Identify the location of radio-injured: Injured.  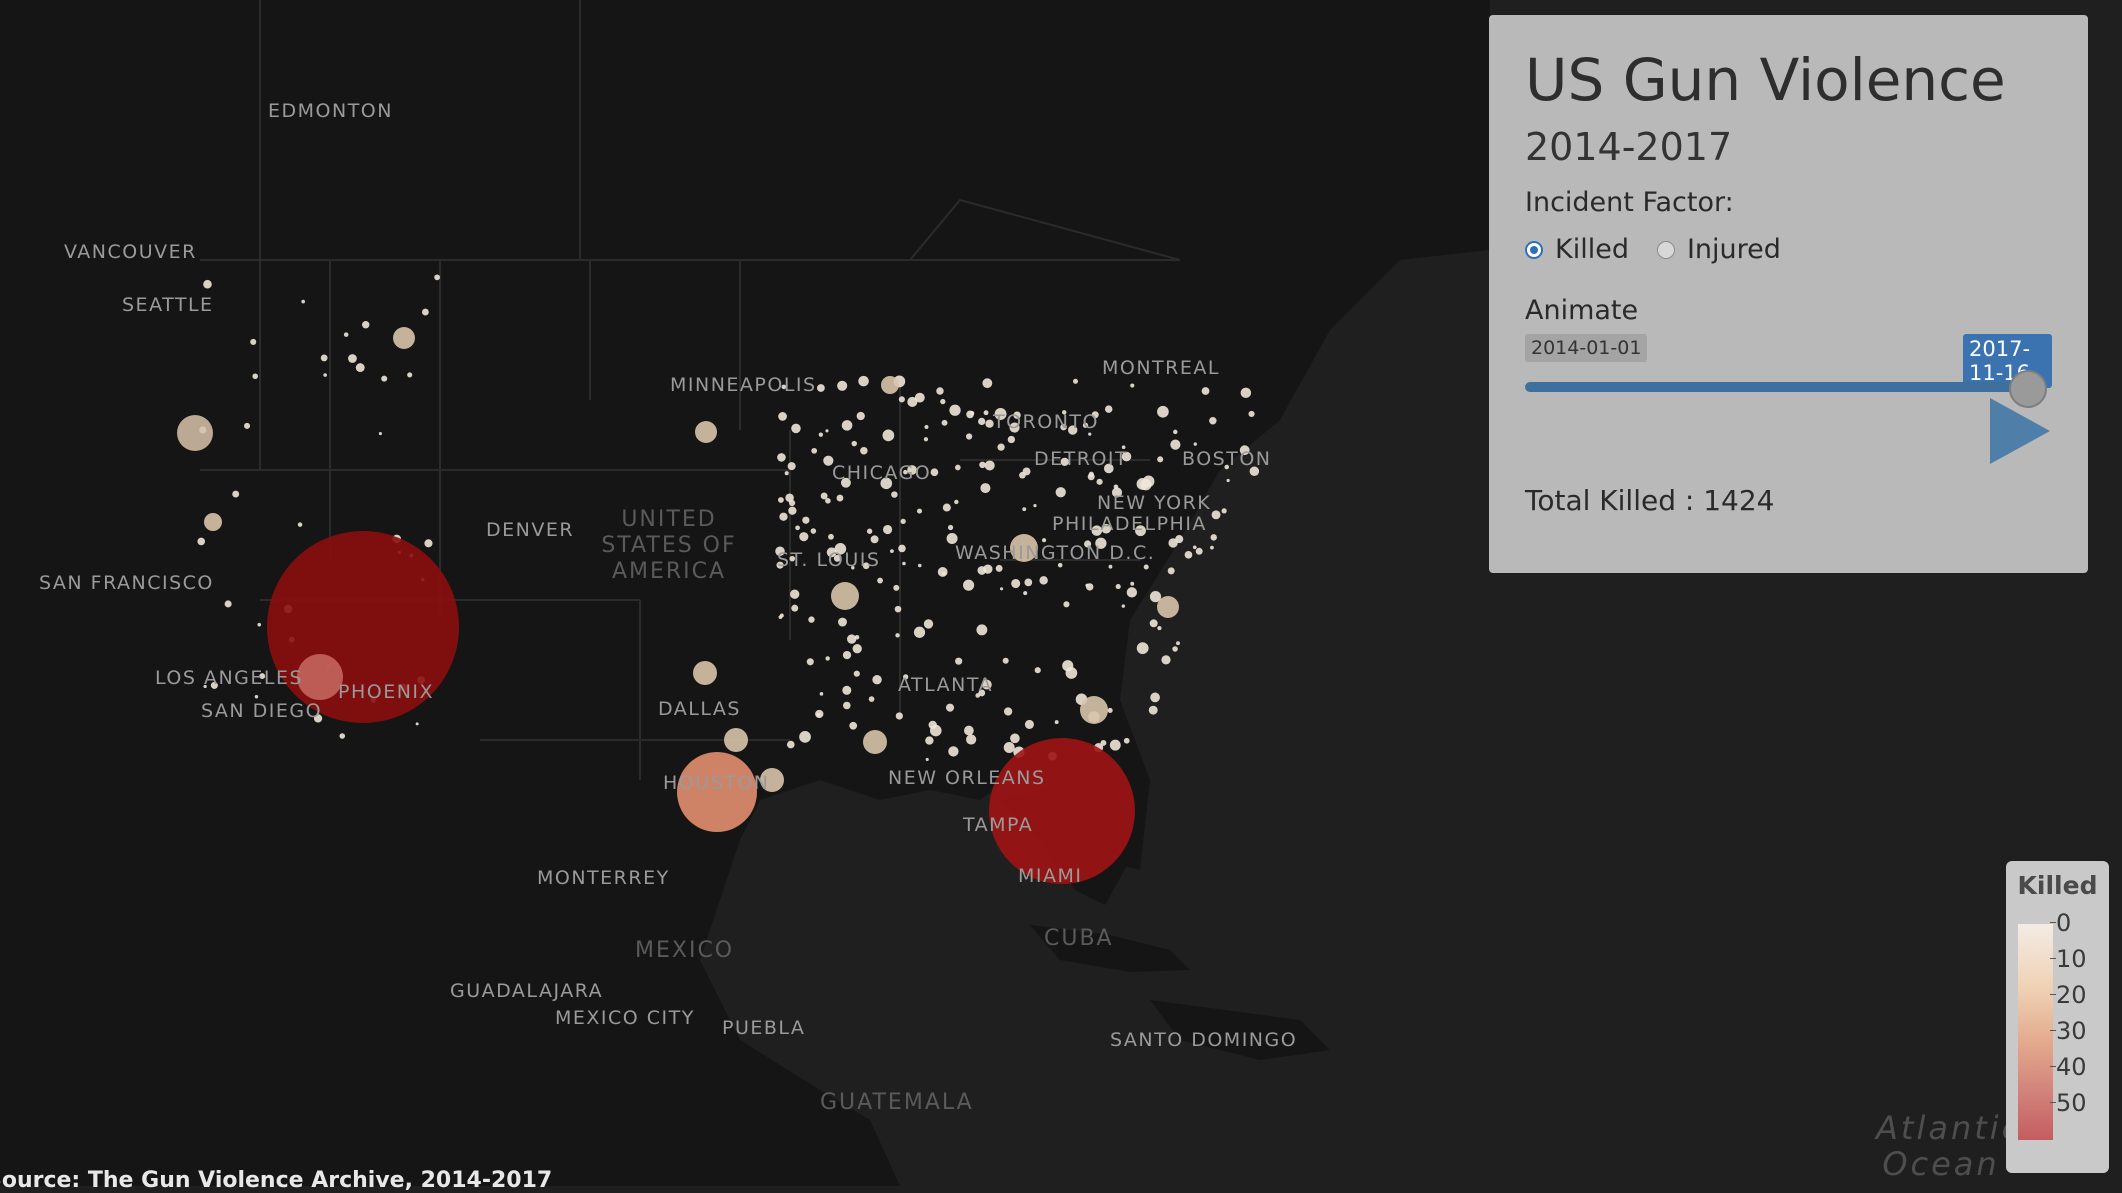
(1718, 249).